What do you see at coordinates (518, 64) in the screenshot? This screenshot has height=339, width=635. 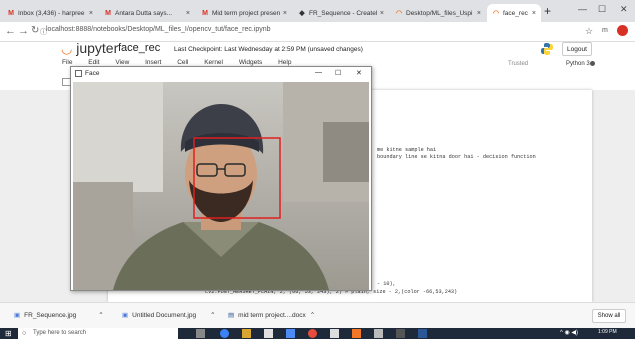 I see `trusted-indicator: Trusted` at bounding box center [518, 64].